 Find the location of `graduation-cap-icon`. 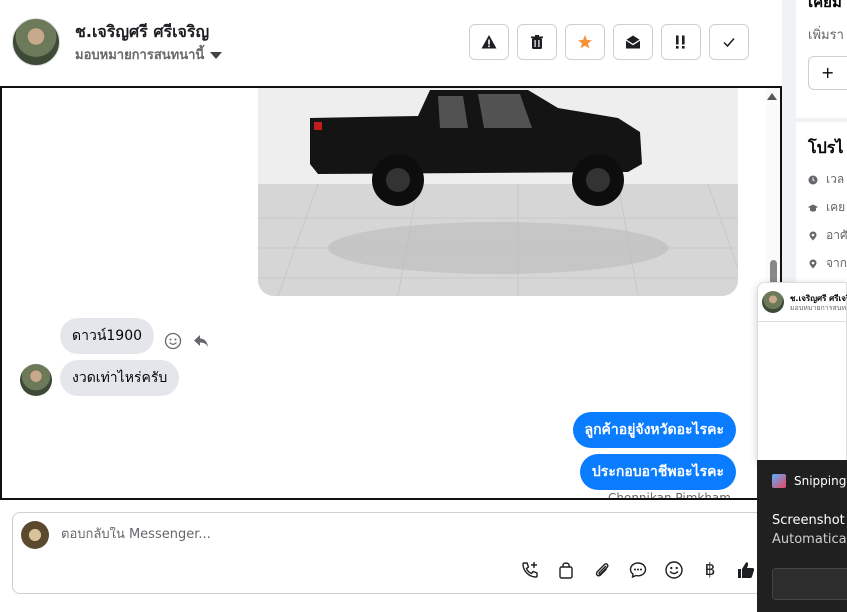

graduation-cap-icon is located at coordinates (813, 208).